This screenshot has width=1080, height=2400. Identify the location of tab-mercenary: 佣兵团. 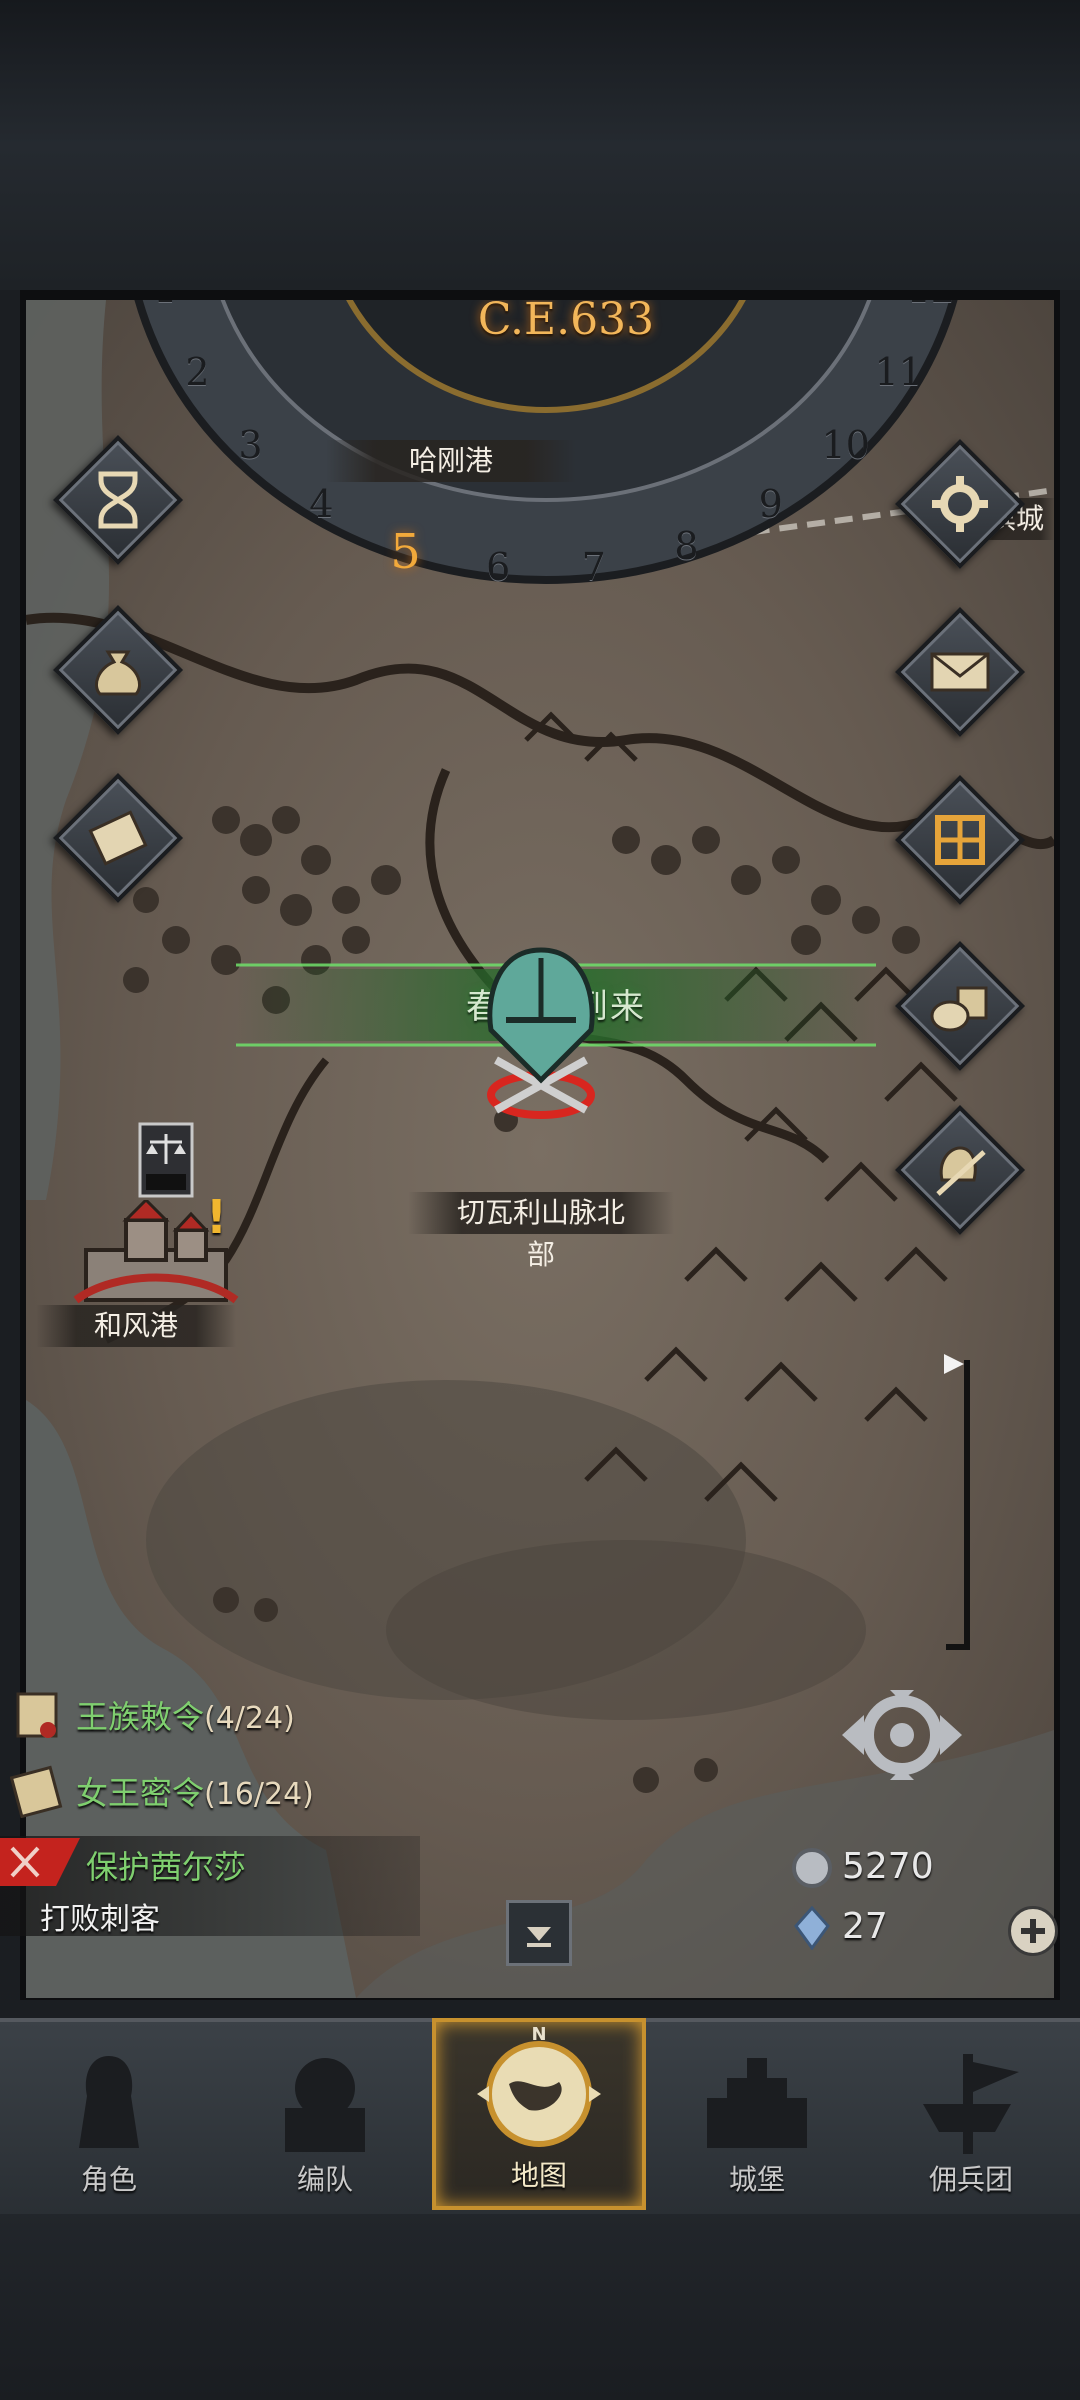
(971, 2114).